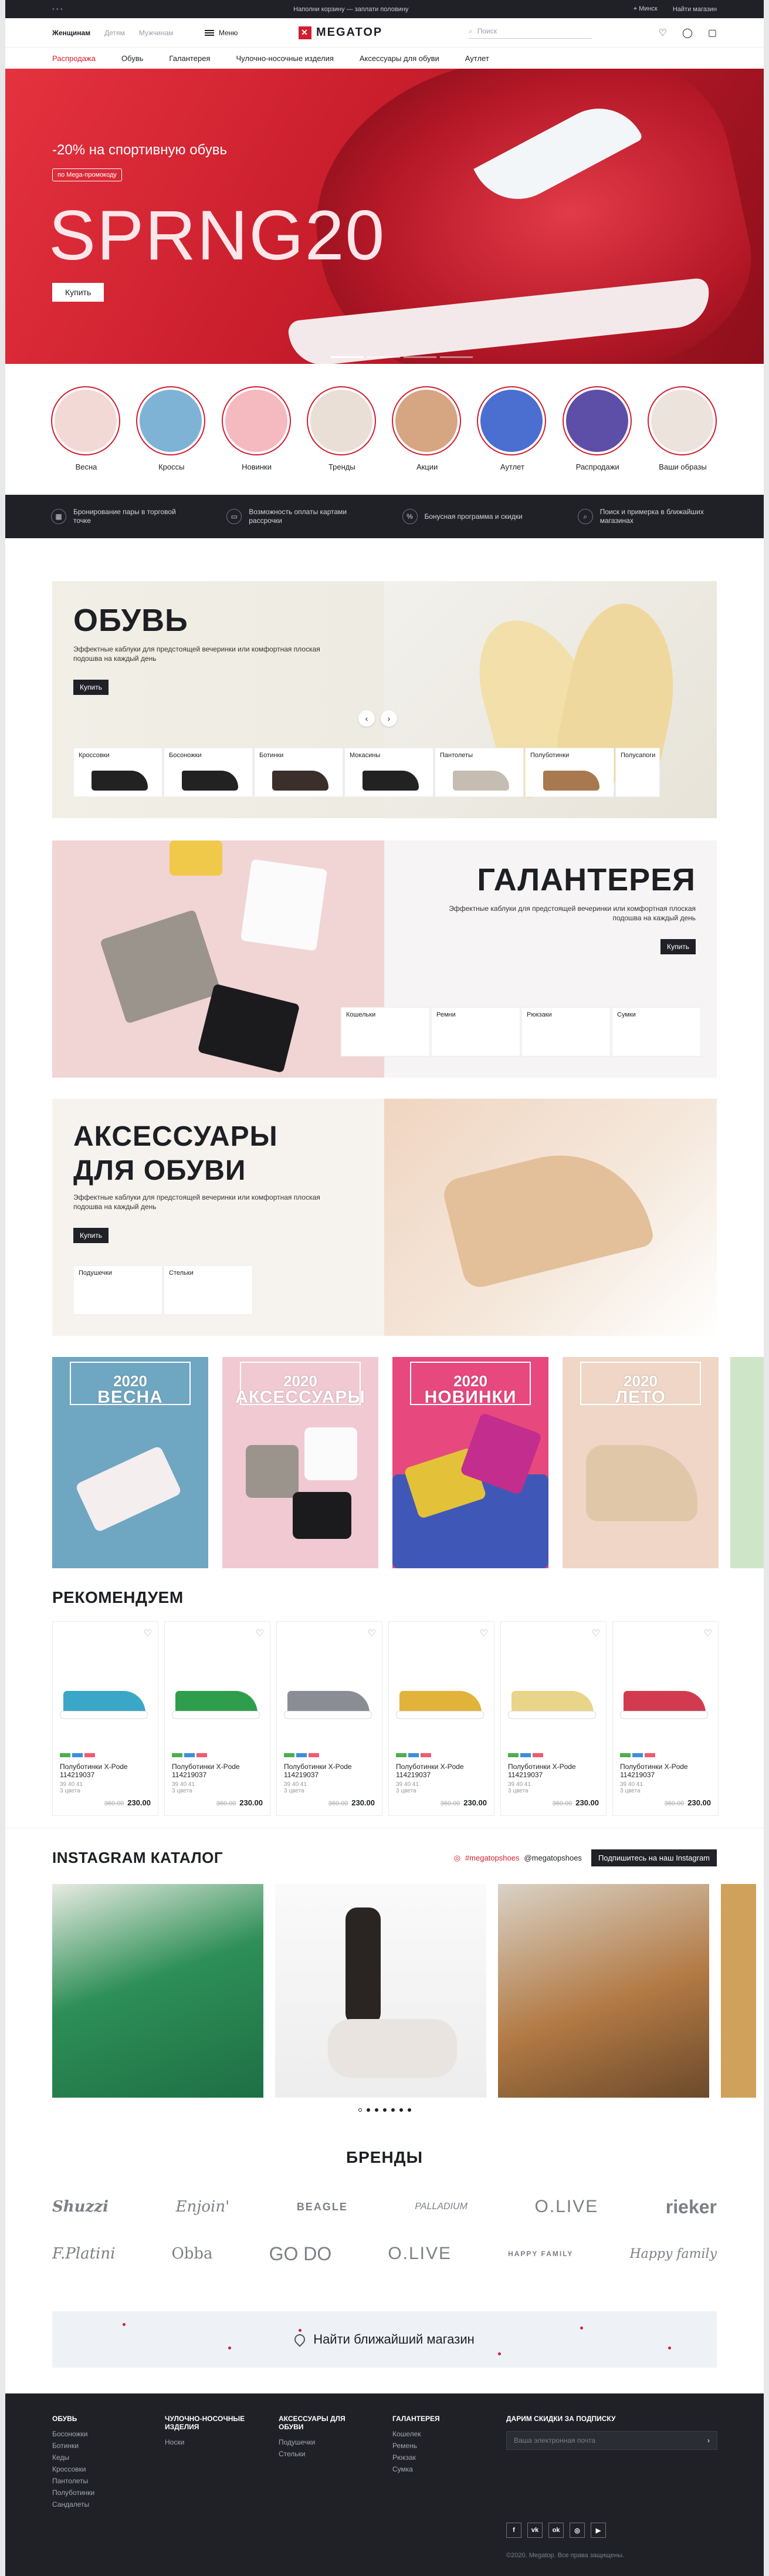 The height and width of the screenshot is (2576, 769). What do you see at coordinates (171, 440) in the screenshot?
I see `story-sneakers: Кроссы` at bounding box center [171, 440].